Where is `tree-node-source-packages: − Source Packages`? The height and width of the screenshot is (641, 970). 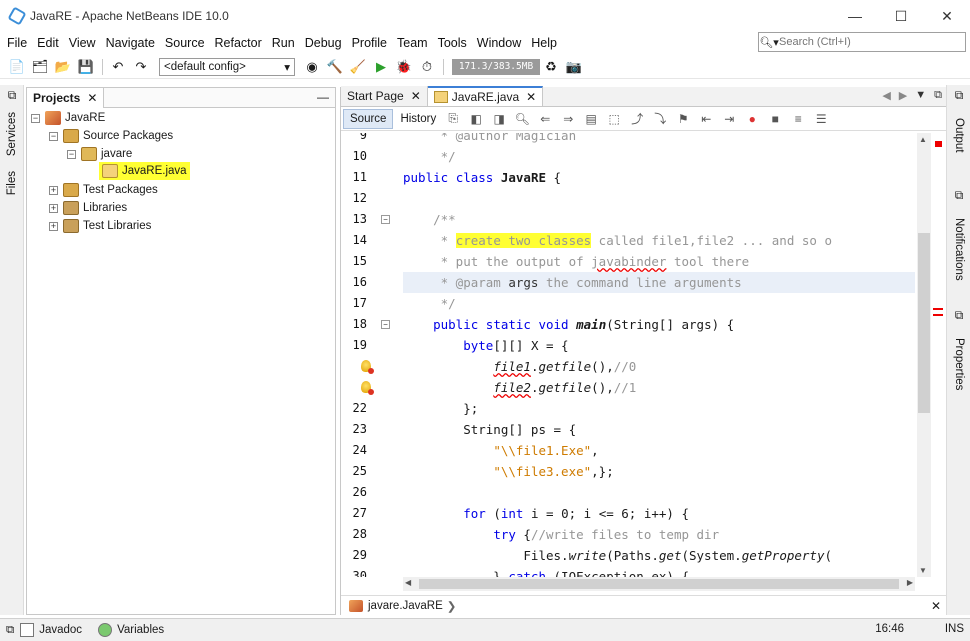
tree-node-source-packages: − Source Packages is located at coordinates (111, 136).